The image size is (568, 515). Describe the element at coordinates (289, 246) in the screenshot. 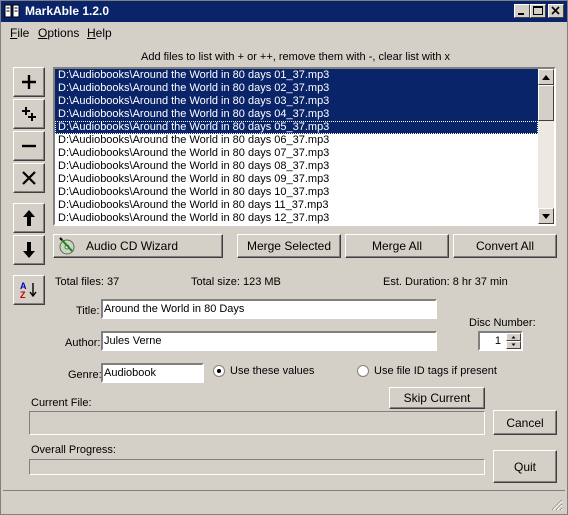

I see `merge-selected-button: Merge Selected` at that location.